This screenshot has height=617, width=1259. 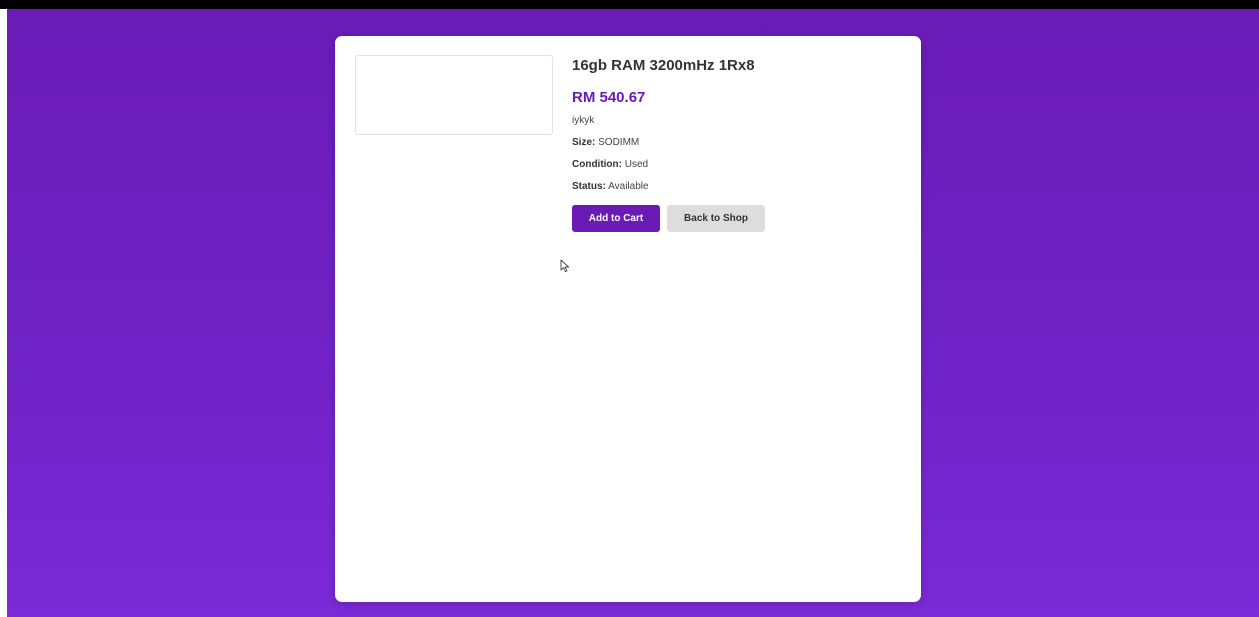 What do you see at coordinates (737, 165) in the screenshot?
I see `product-condition: Condition: Used` at bounding box center [737, 165].